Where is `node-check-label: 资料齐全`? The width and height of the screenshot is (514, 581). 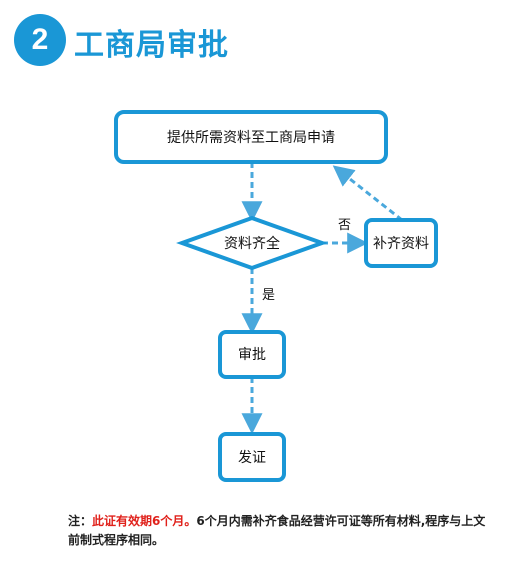 node-check-label: 资料齐全 is located at coordinates (252, 243).